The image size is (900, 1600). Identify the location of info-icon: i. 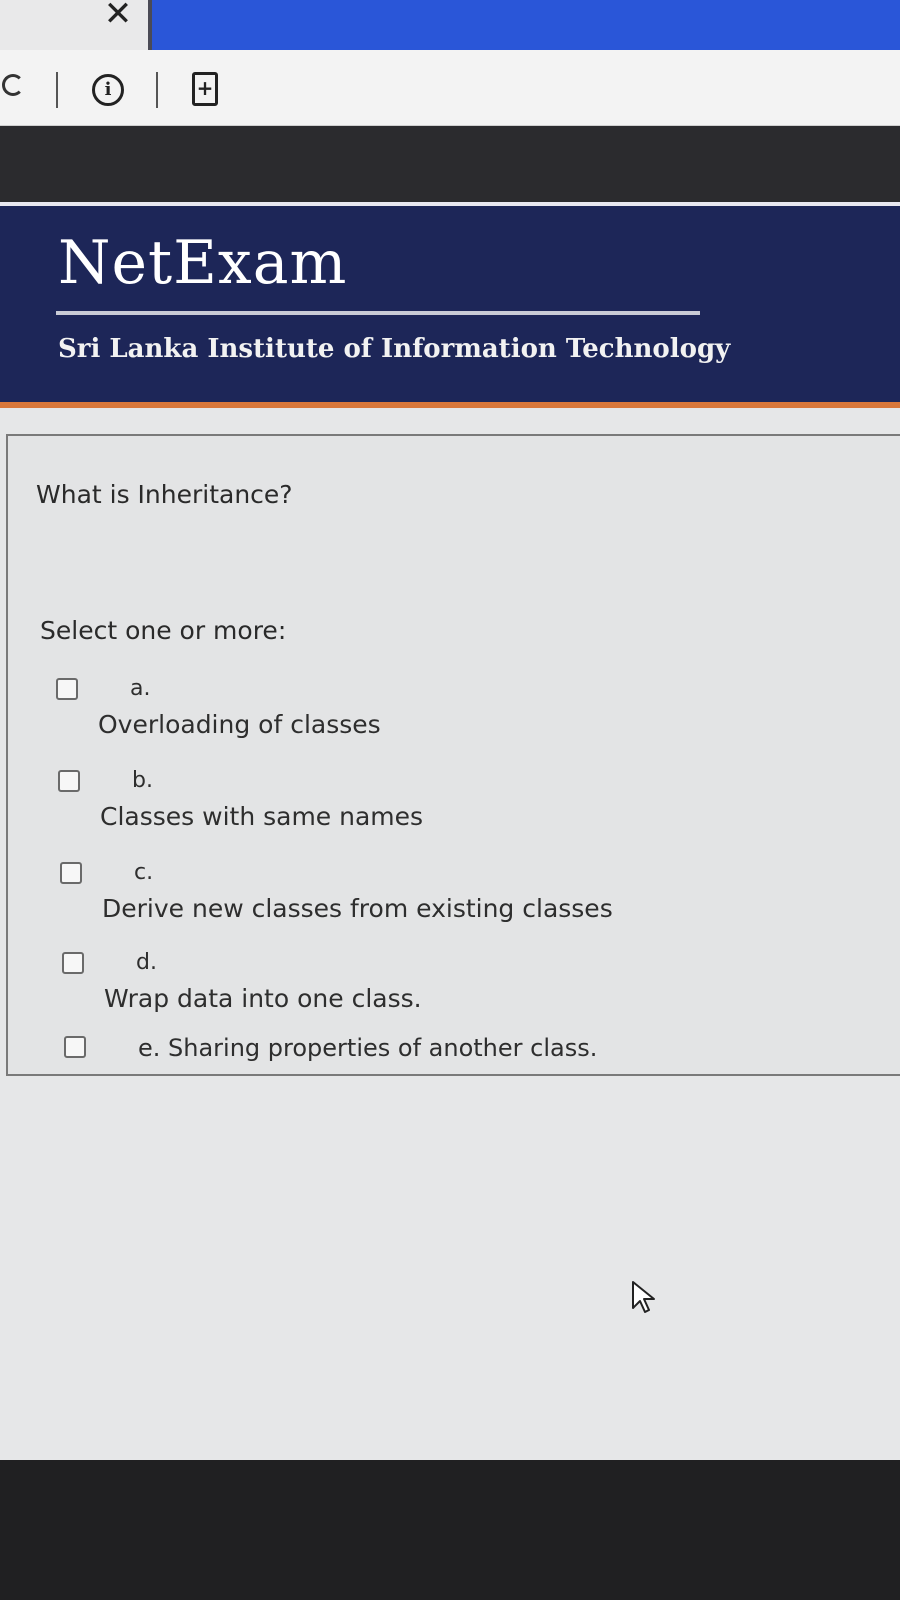
(108, 90).